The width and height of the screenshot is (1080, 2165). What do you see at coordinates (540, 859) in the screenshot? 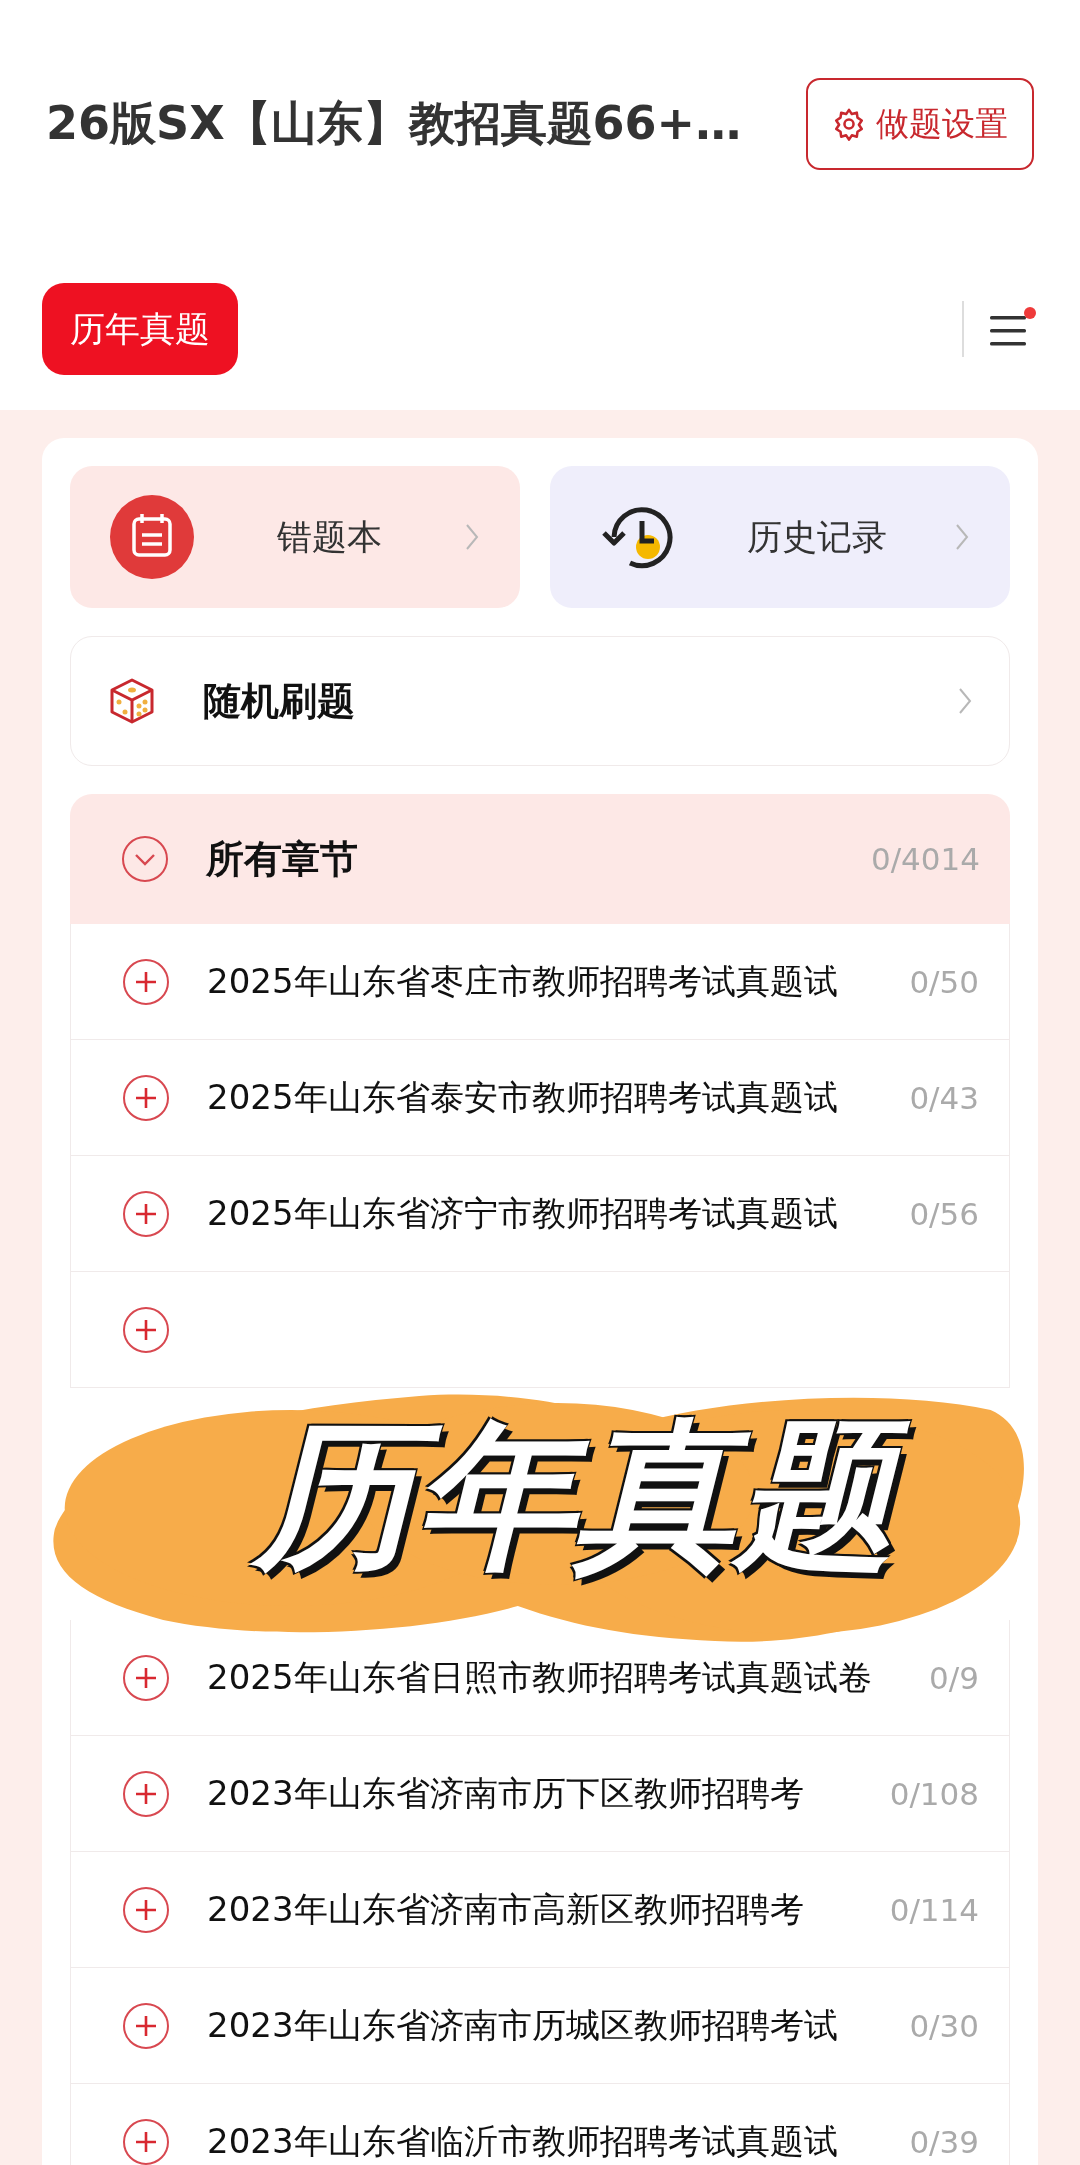
I see `section-header: 所有章节 0/4014` at bounding box center [540, 859].